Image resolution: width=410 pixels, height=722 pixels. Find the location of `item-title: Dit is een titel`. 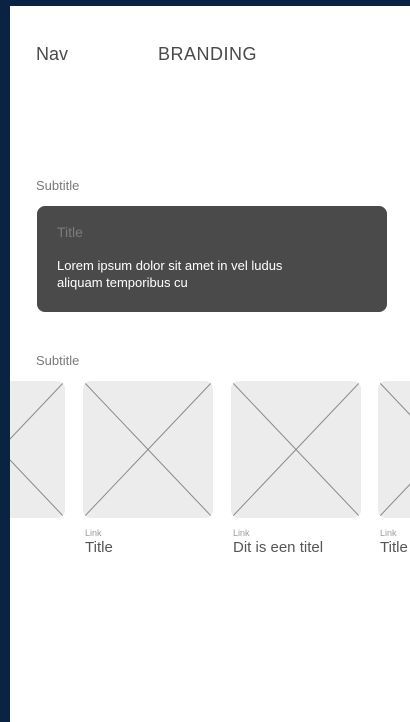

item-title: Dit is een titel is located at coordinates (278, 547).